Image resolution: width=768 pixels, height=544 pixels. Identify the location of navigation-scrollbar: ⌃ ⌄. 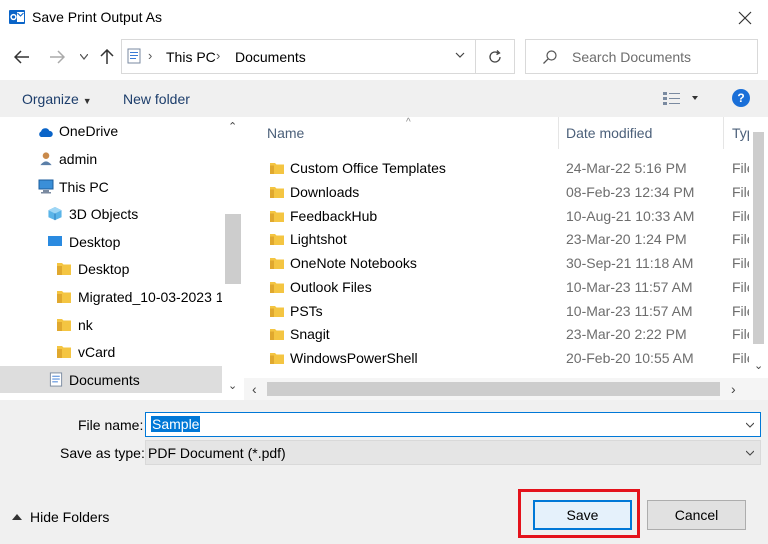
(233, 258).